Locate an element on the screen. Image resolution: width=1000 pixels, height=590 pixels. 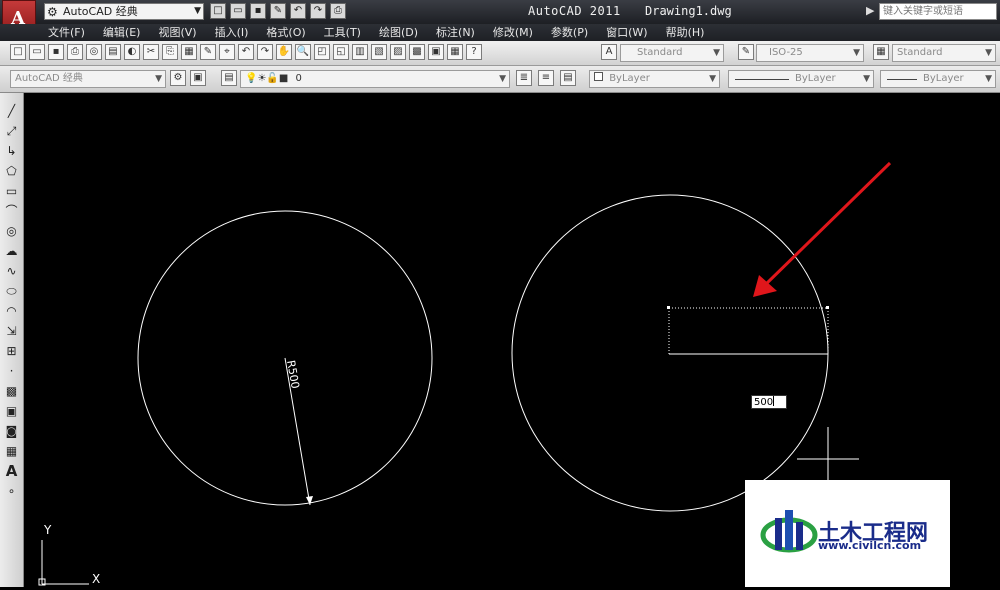
revcloud-icon: ☁ is located at coordinates (11, 251).